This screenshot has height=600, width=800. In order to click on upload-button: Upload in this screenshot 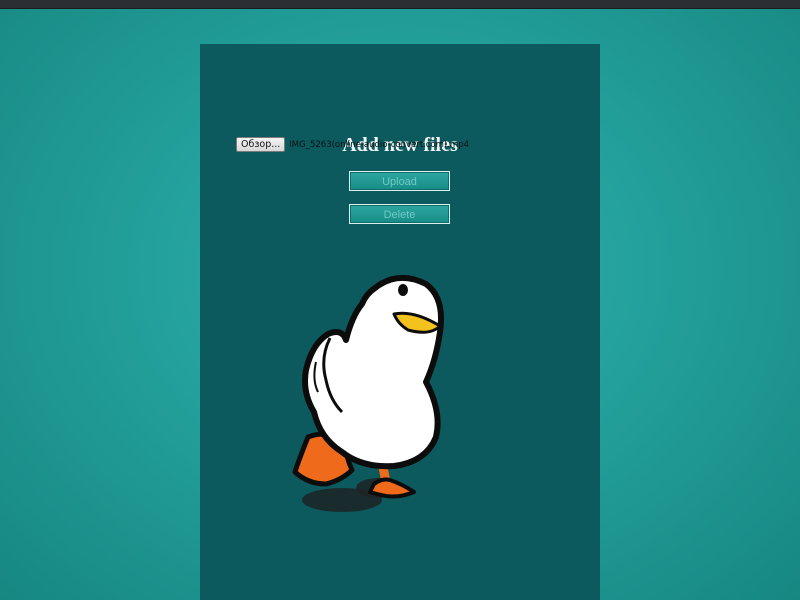, I will do `click(399, 181)`.